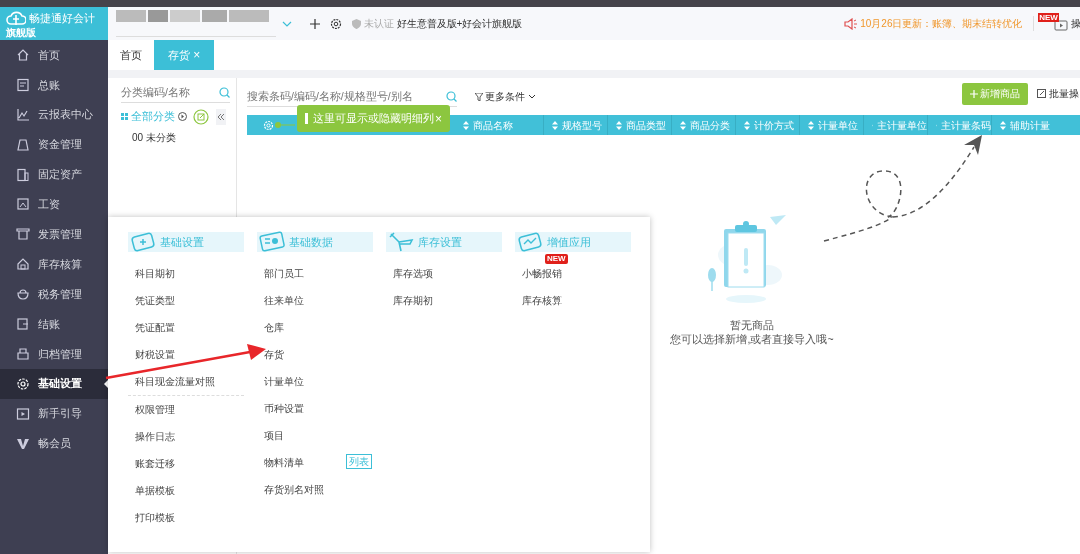  Describe the element at coordinates (573, 242) in the screenshot. I see `menu-section-header: 增值应用` at that location.